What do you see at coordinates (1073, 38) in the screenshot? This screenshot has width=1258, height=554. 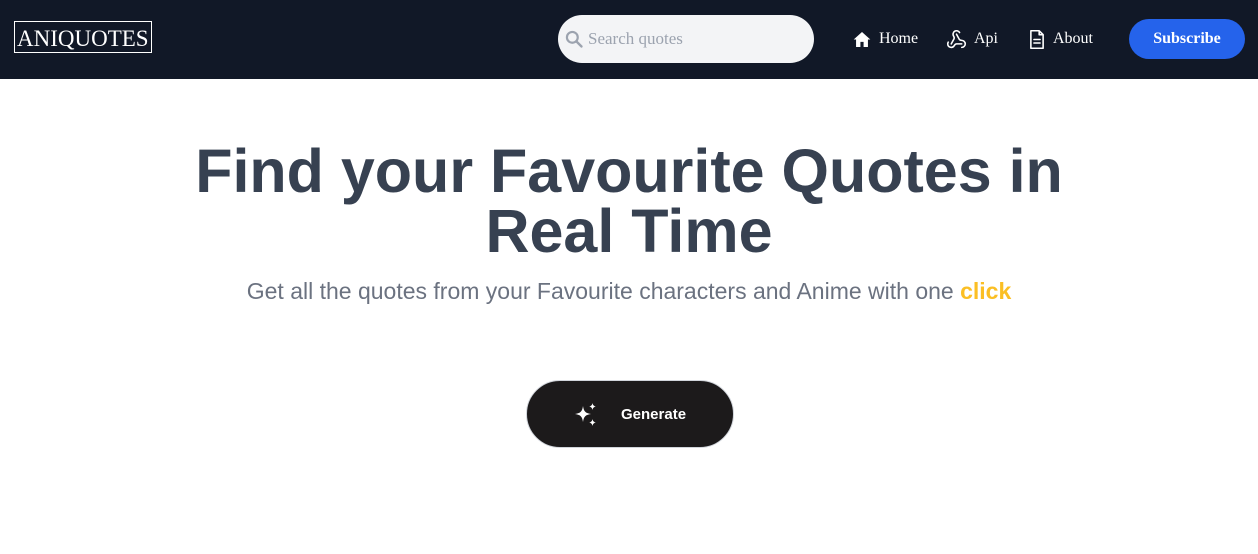 I see `nav-about-label: About` at bounding box center [1073, 38].